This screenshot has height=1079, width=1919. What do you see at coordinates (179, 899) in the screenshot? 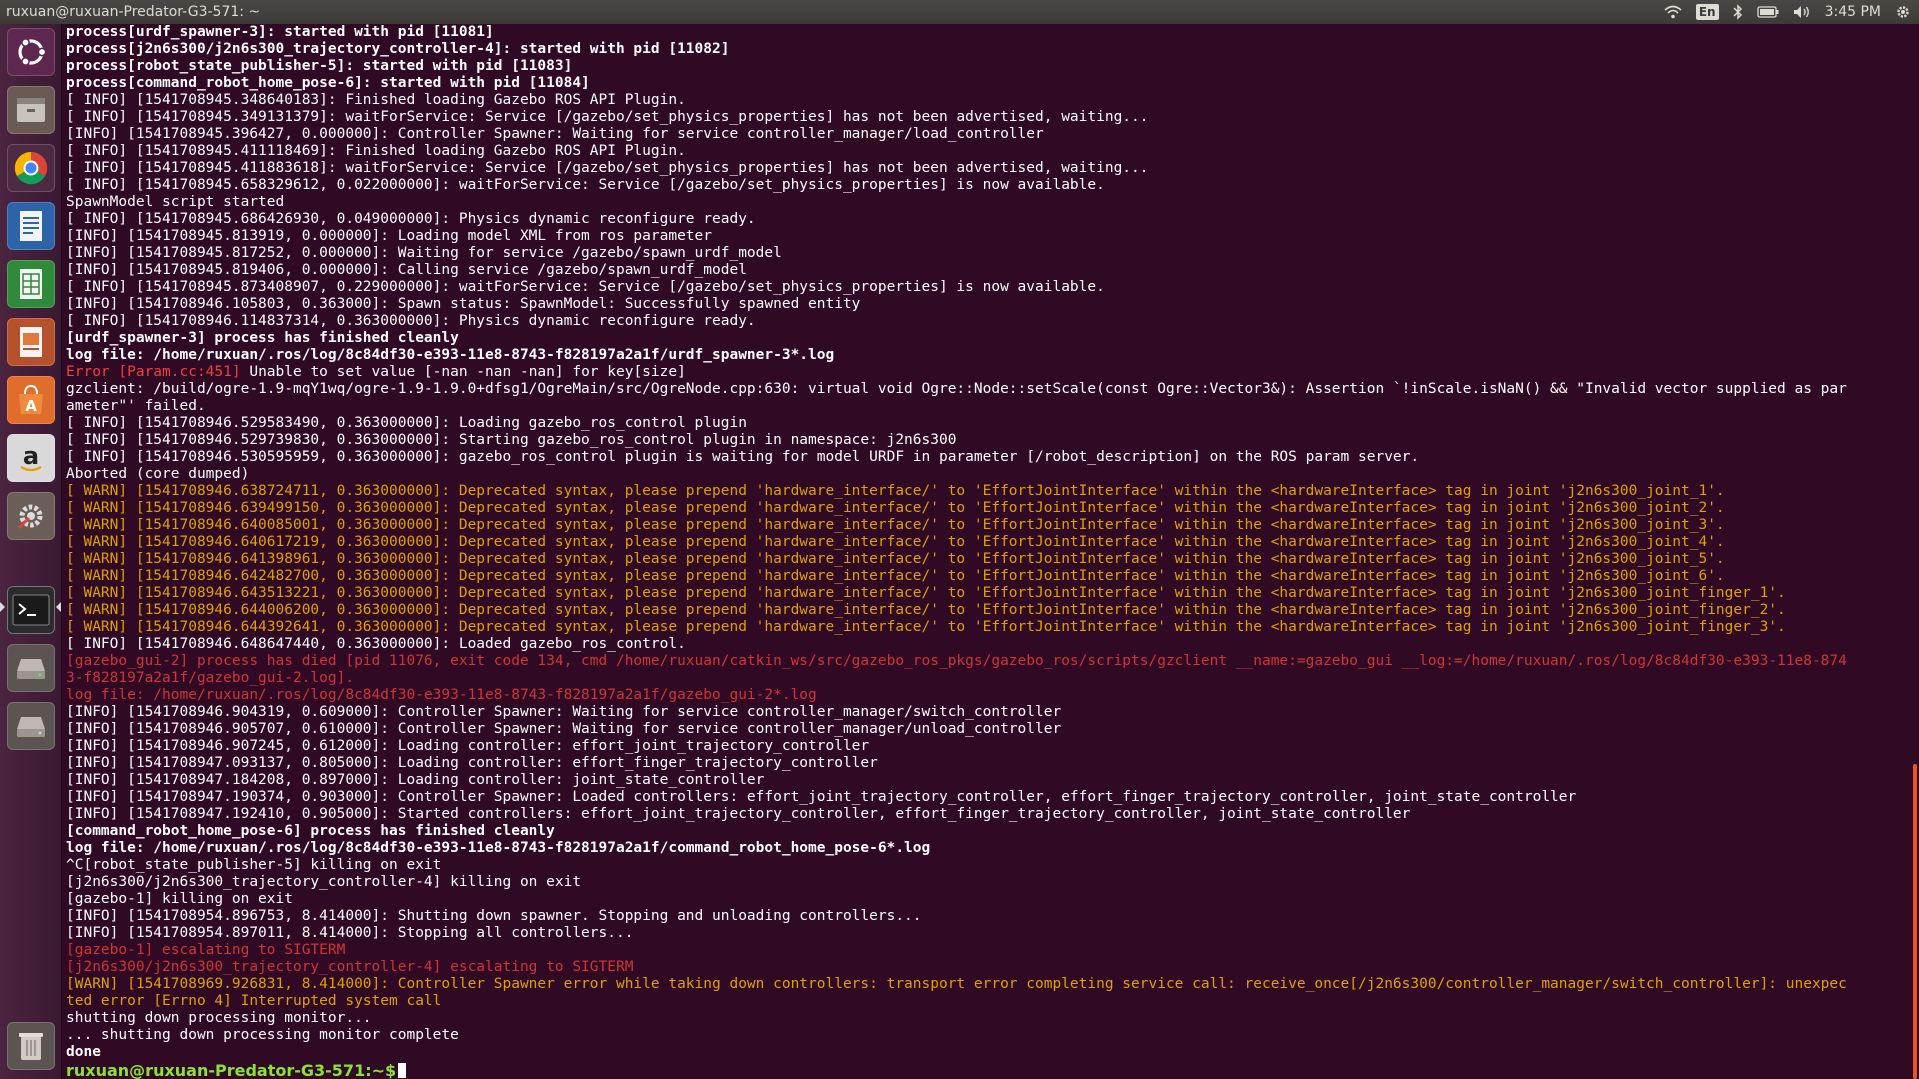
I see `terminal-line: [gazebo-1] killing on exit` at bounding box center [179, 899].